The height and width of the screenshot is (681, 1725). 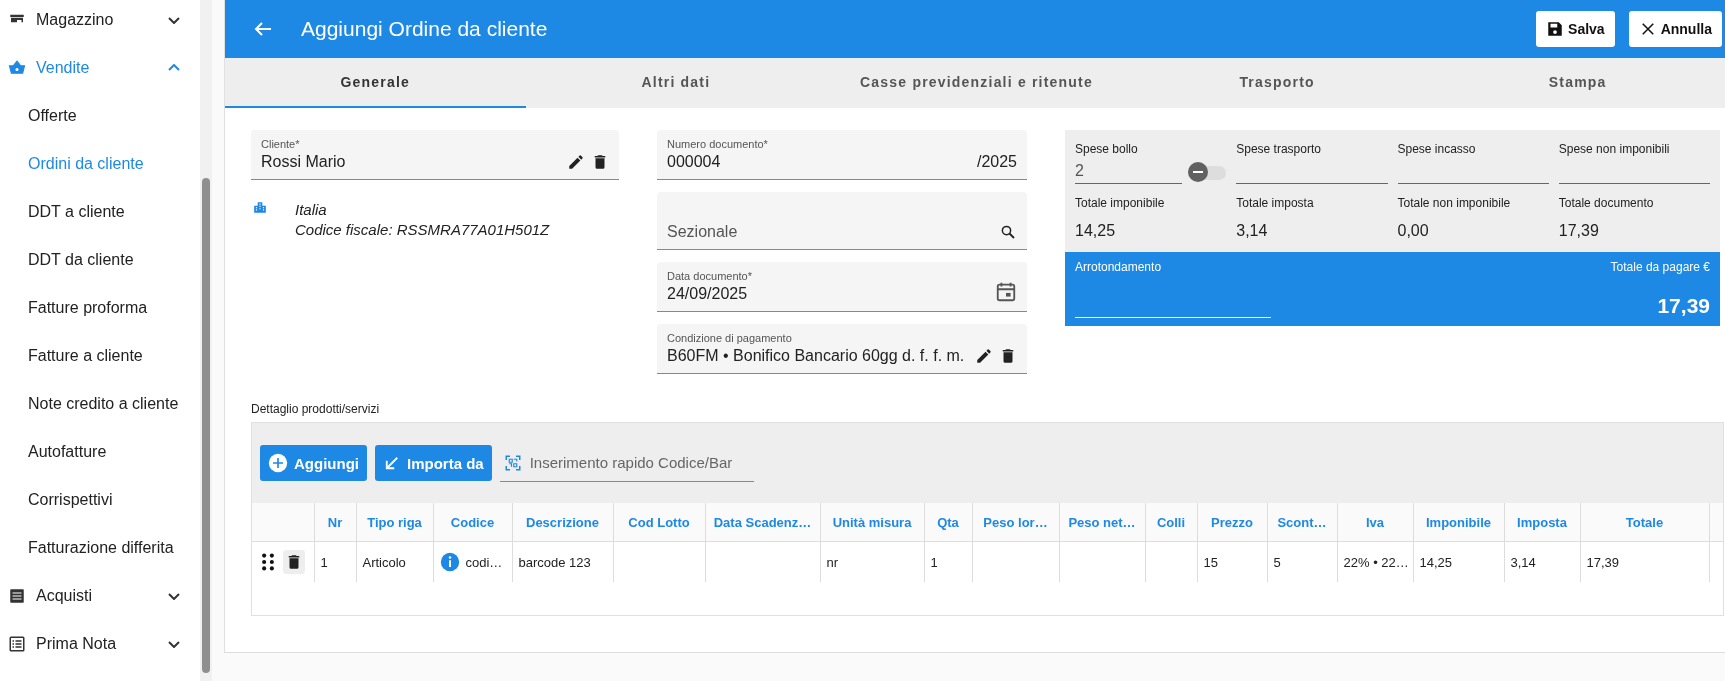 What do you see at coordinates (100, 356) in the screenshot?
I see `sidebar-item: Fatture a cliente` at bounding box center [100, 356].